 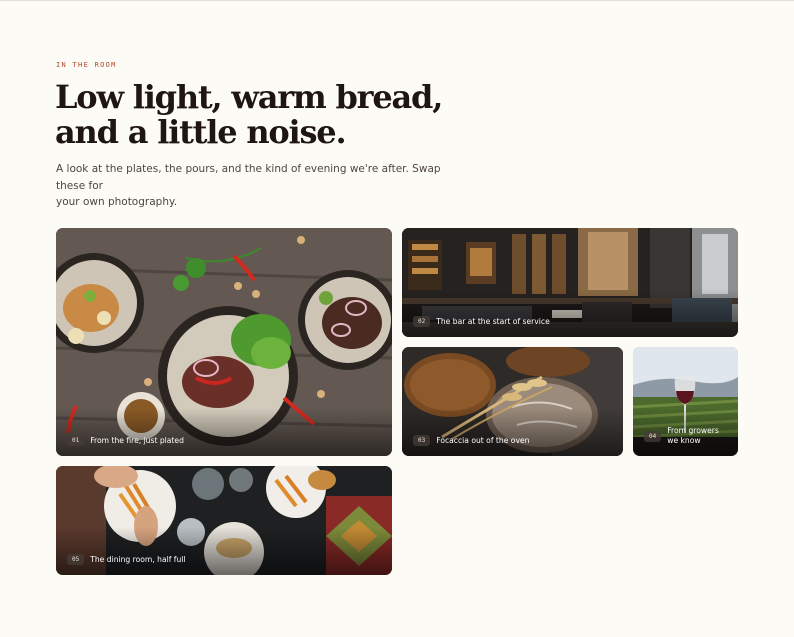 What do you see at coordinates (422, 321) in the screenshot?
I see `tile-number: 02` at bounding box center [422, 321].